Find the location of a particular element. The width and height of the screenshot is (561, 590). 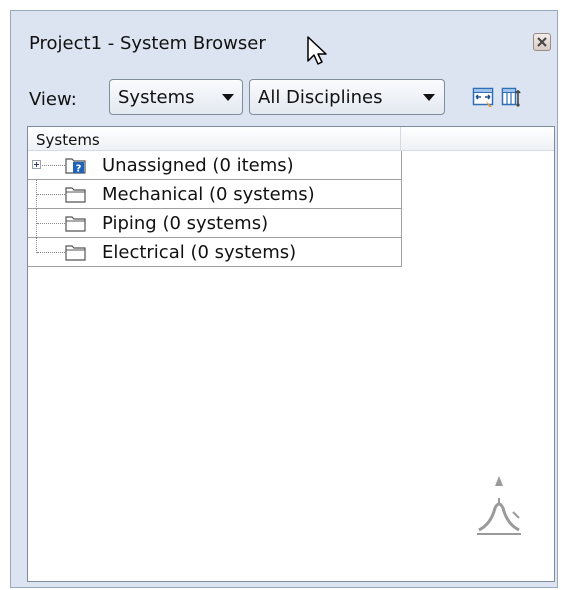

tree-row-label: Piping (0 systems) is located at coordinates (185, 223).